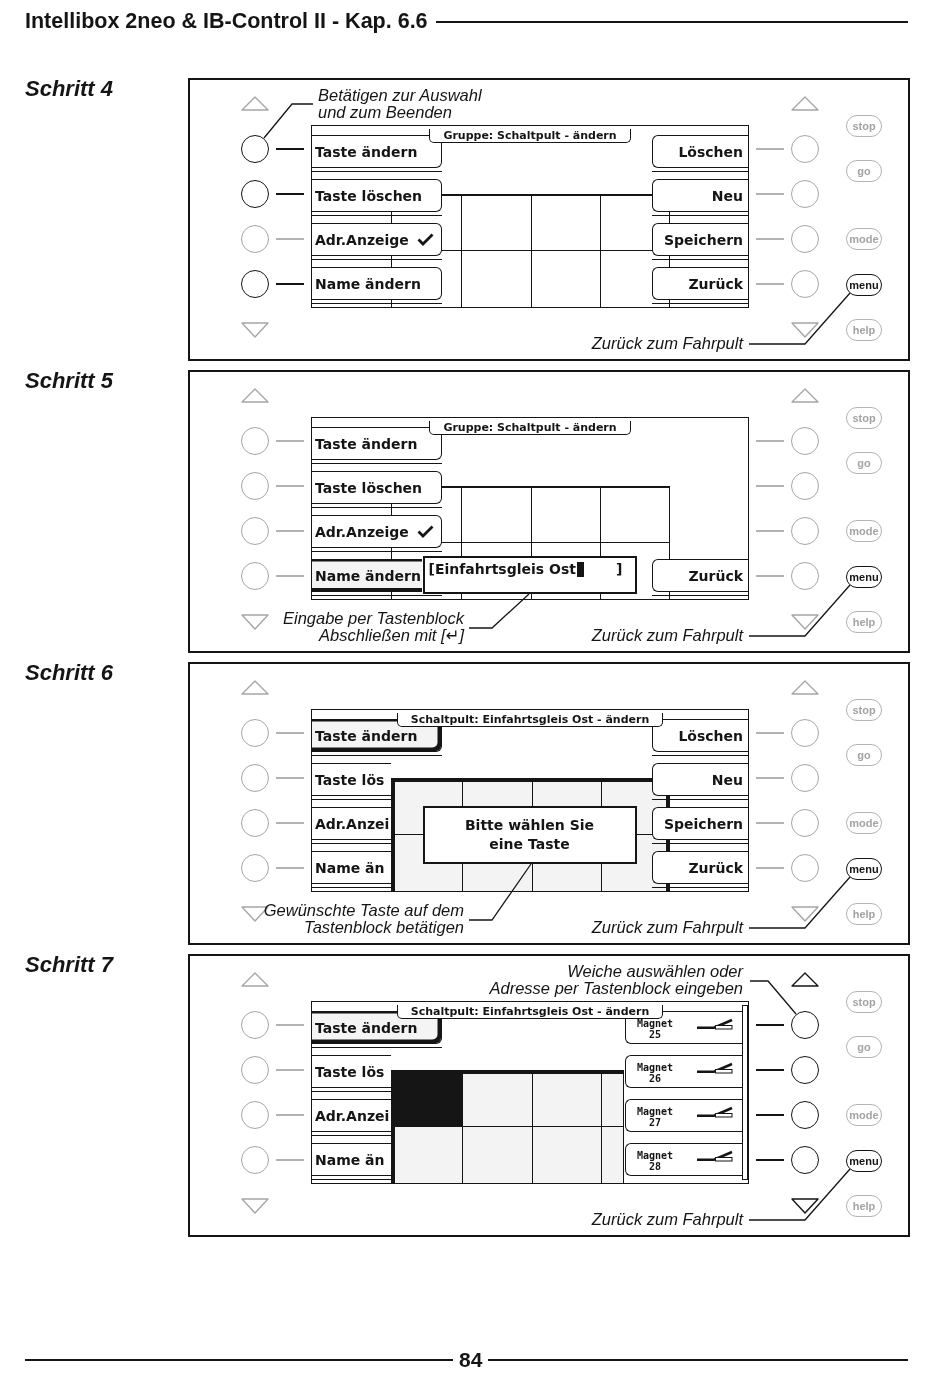  Describe the element at coordinates (683, 1115) in the screenshot. I see `menu-item: Magnet 27` at that location.